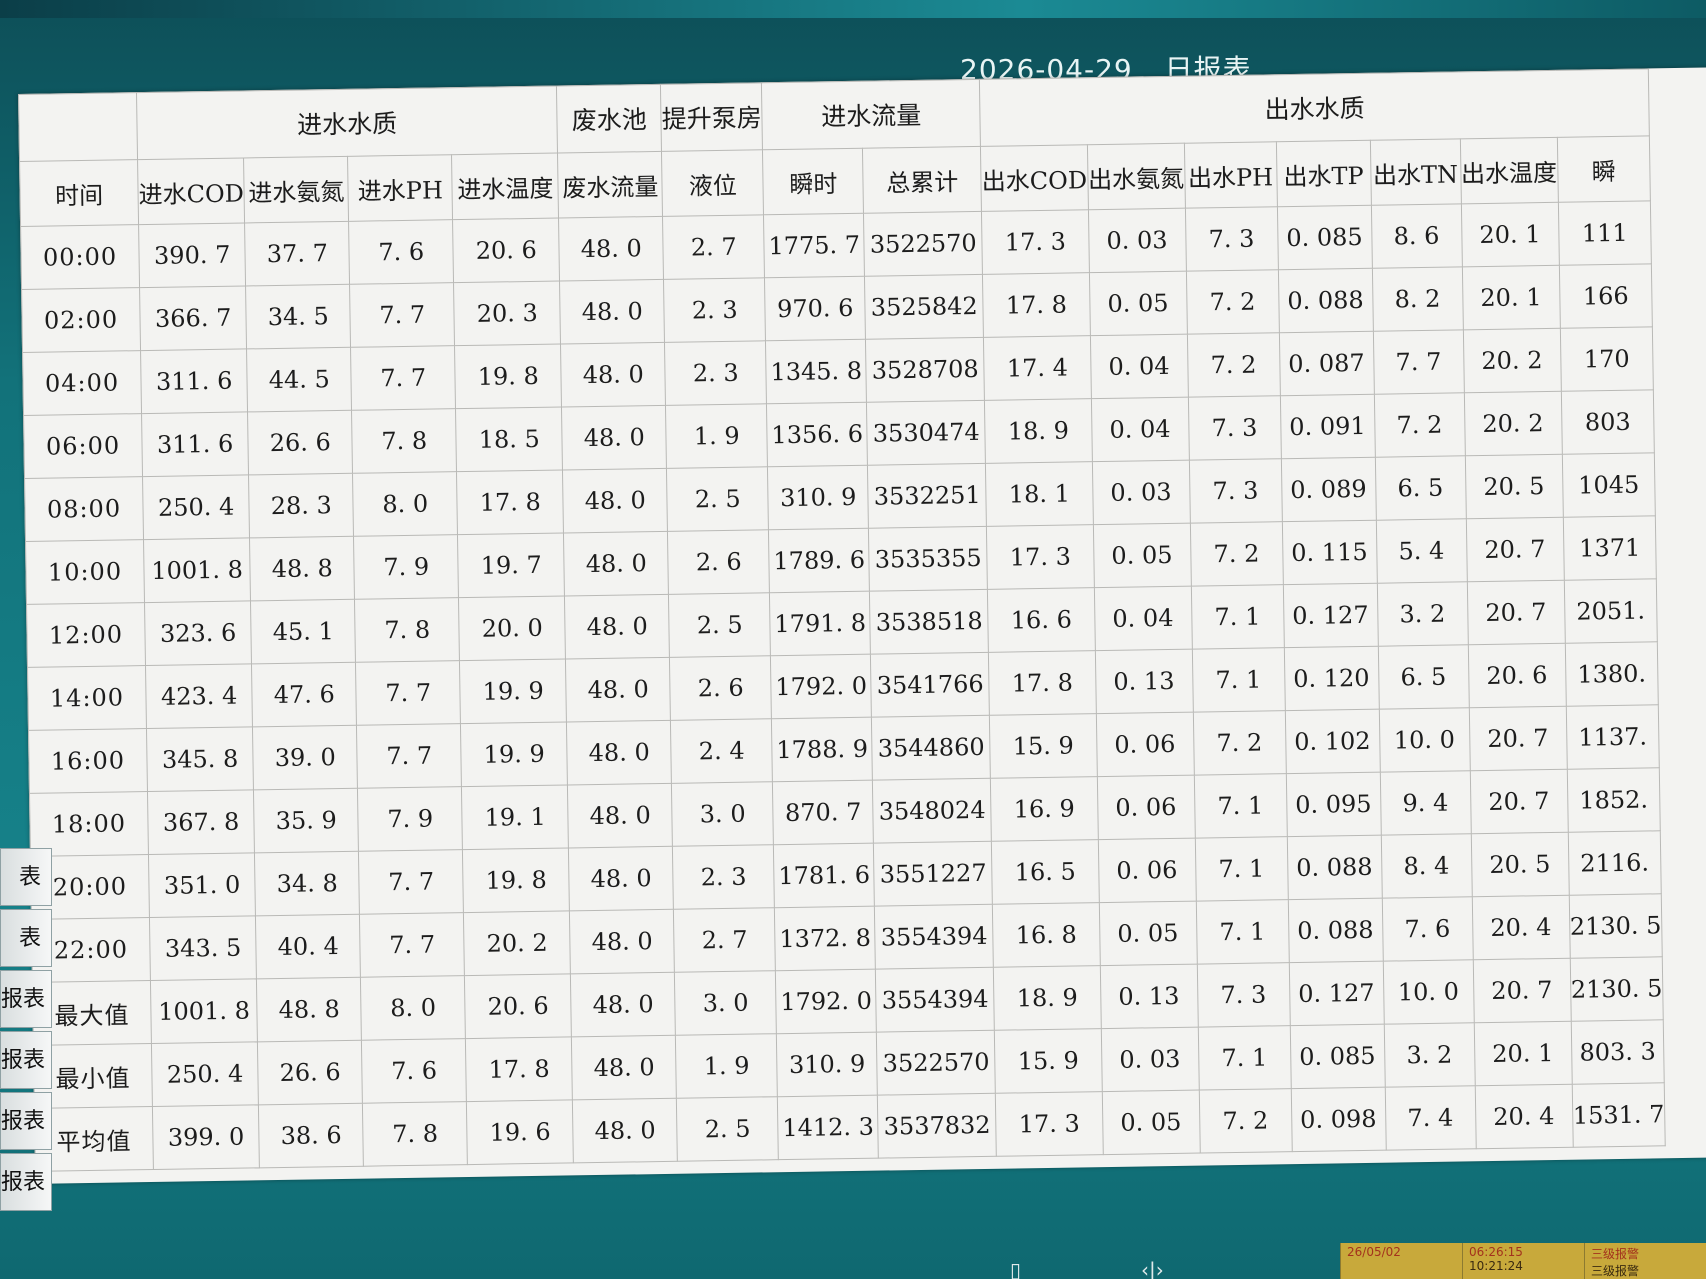 The height and width of the screenshot is (1279, 1706). Describe the element at coordinates (1137, 240) in the screenshot. I see `table-cell: 0. 03` at that location.